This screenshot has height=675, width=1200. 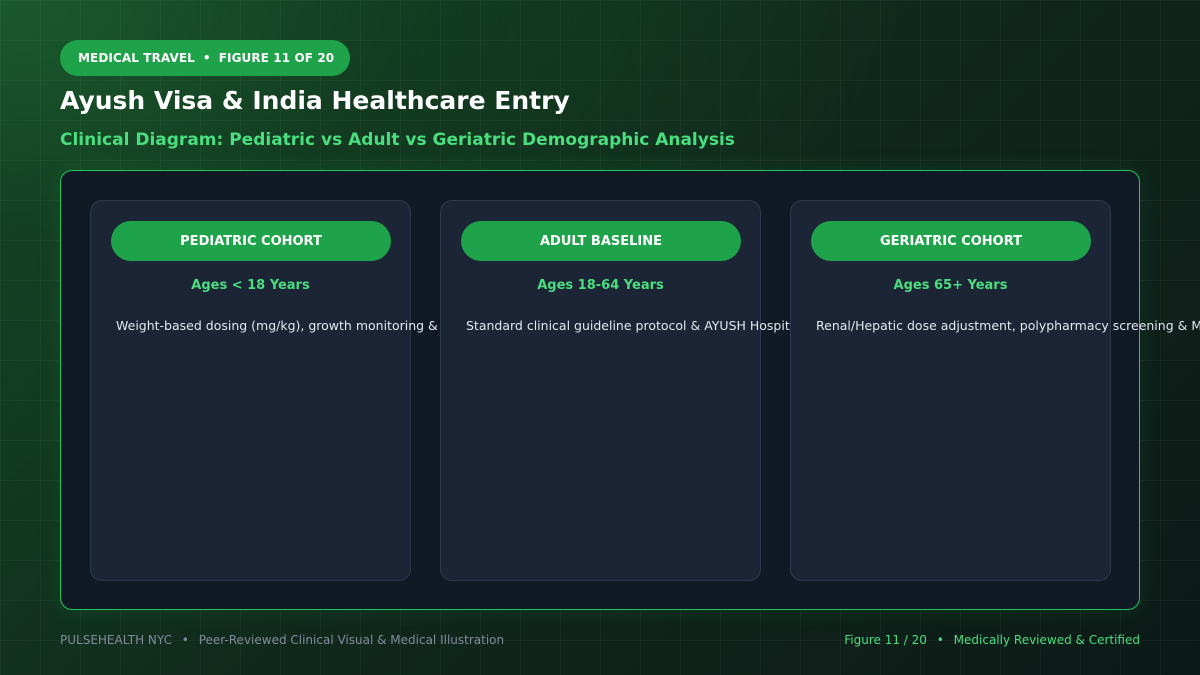 What do you see at coordinates (600, 285) in the screenshot?
I see `cohort-age-adult: Ages 18-64 Years` at bounding box center [600, 285].